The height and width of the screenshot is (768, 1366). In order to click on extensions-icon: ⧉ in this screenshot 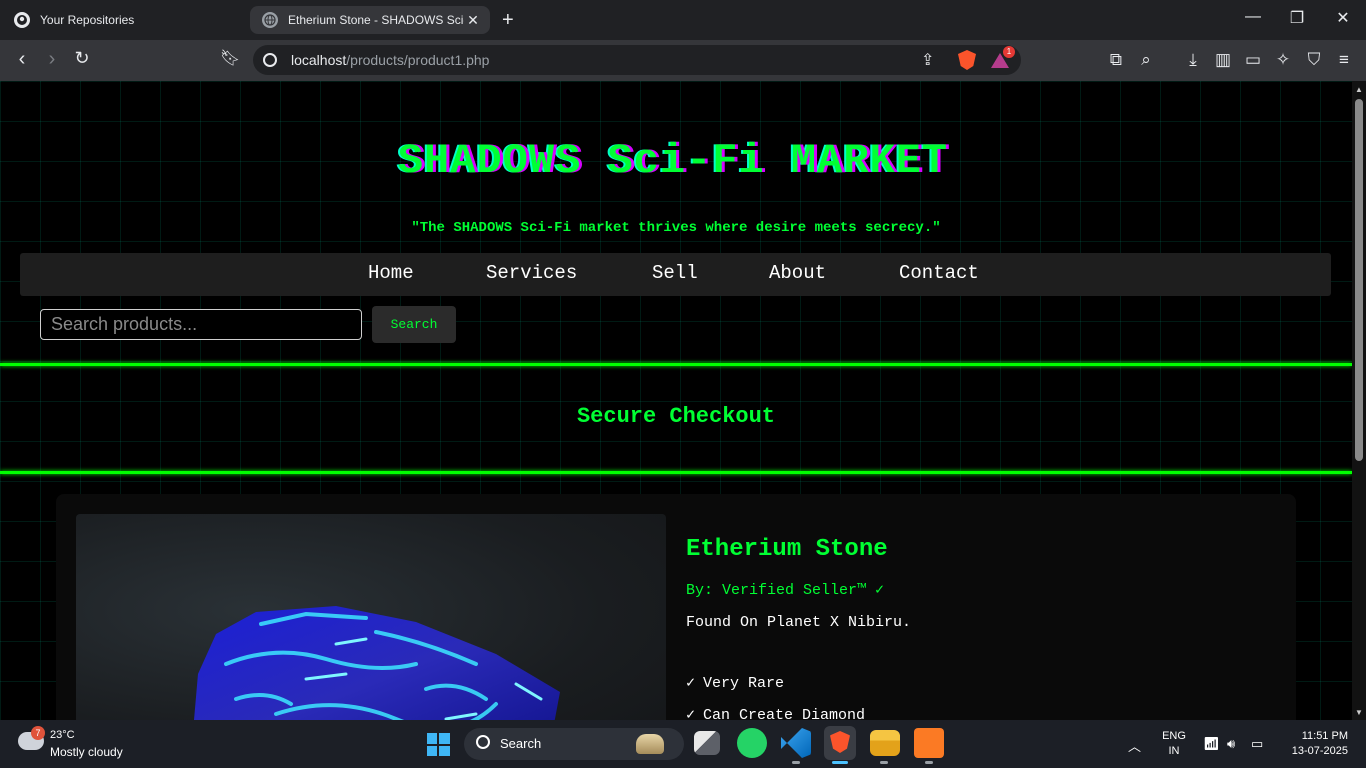, I will do `click(1116, 60)`.